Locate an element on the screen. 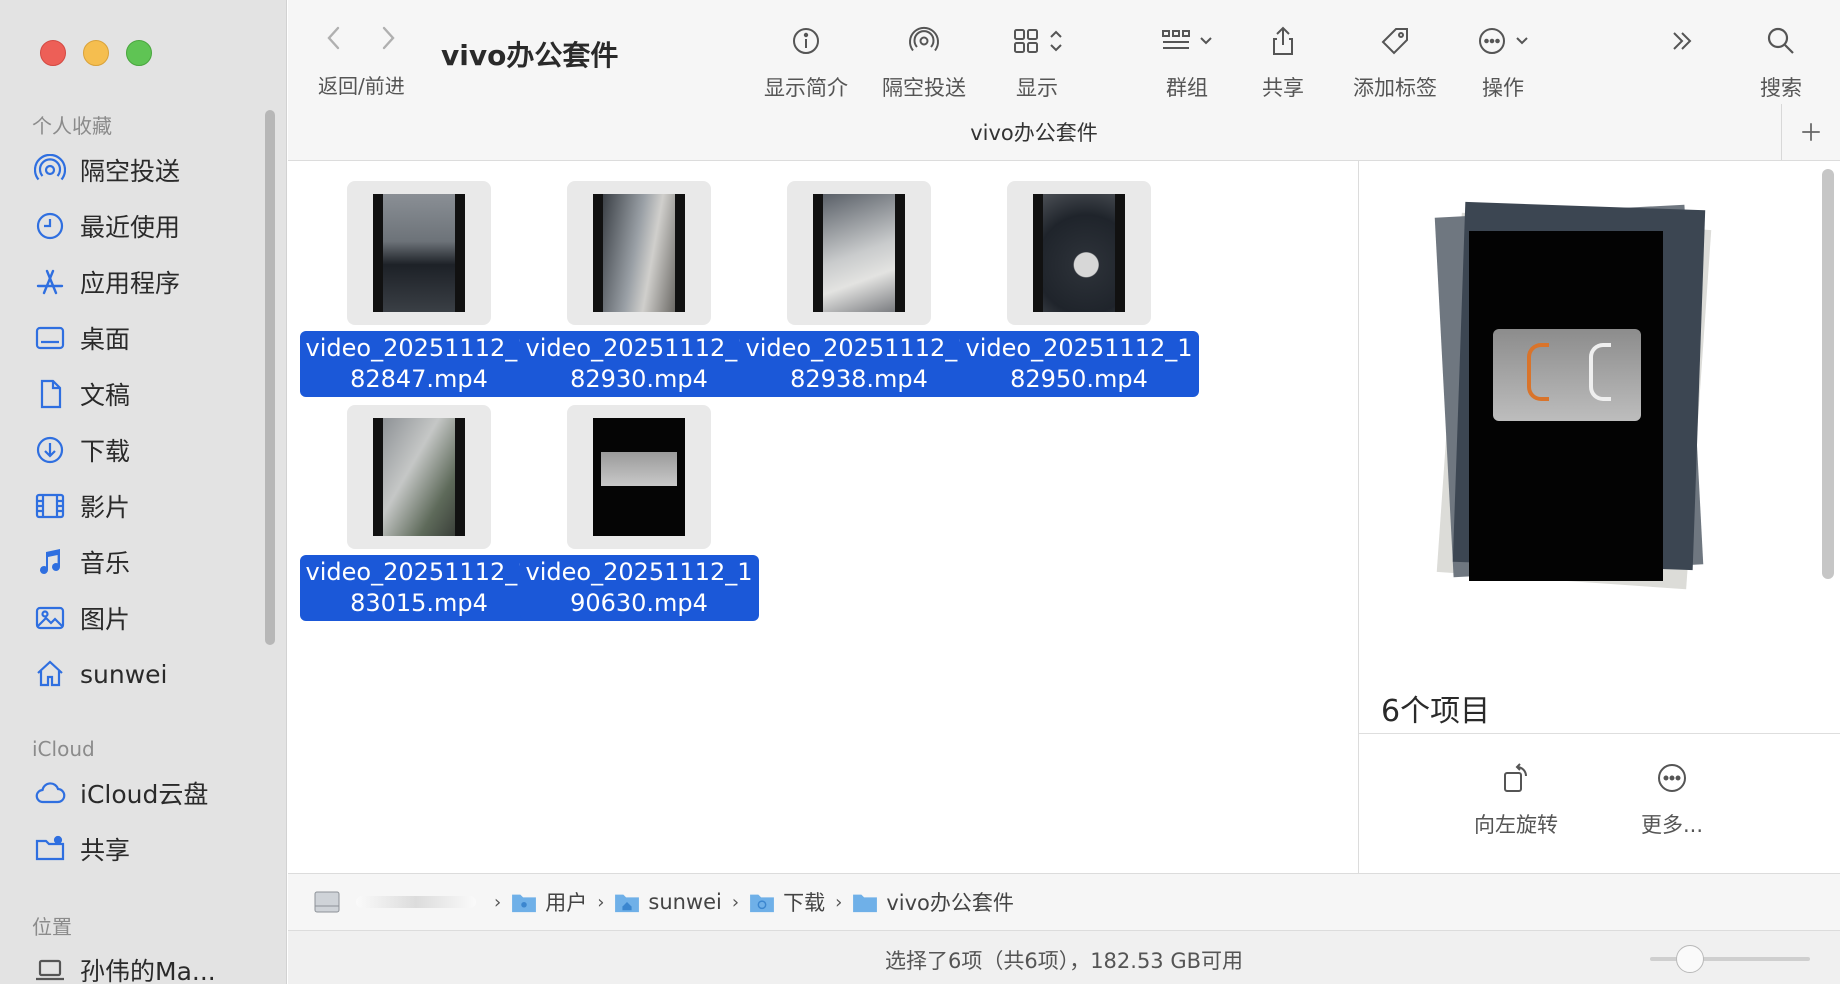 This screenshot has height=984, width=1840. sidebar-item-pictures: 图片 is located at coordinates (82, 618).